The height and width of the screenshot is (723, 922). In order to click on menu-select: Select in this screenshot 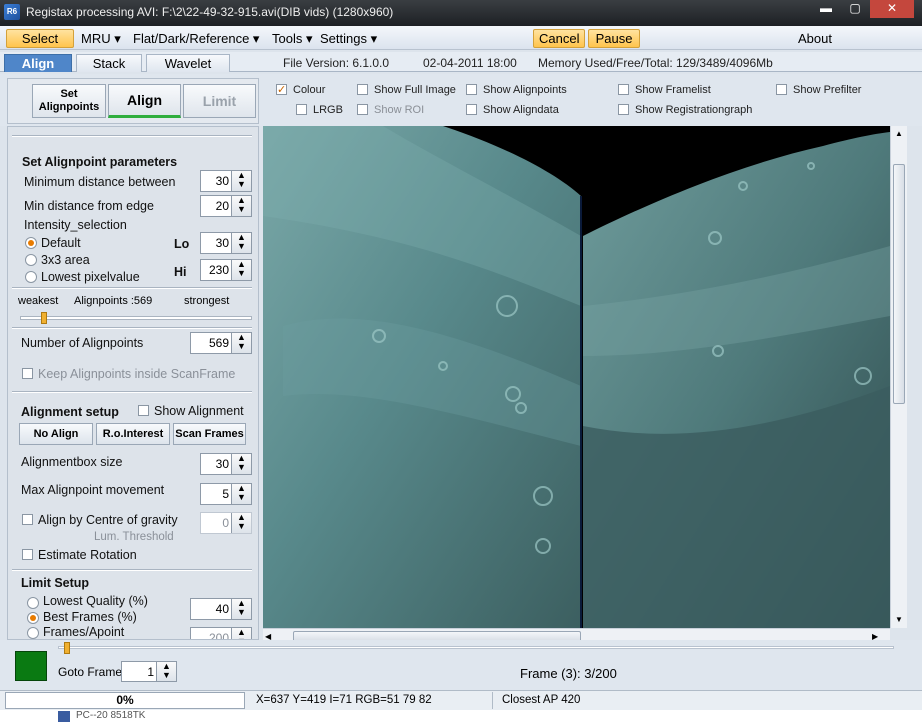, I will do `click(40, 38)`.